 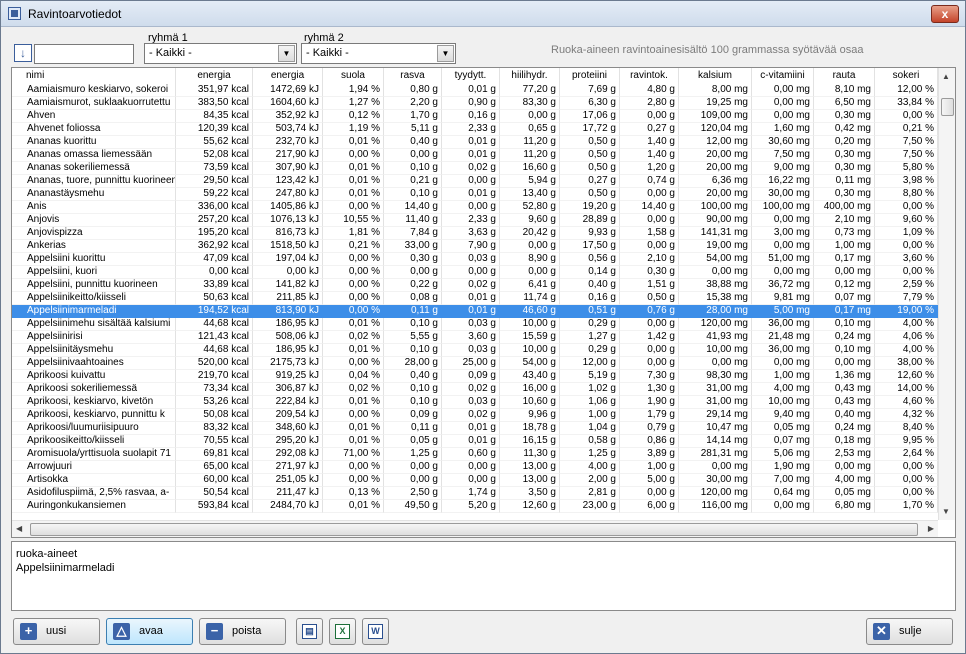 I want to click on close-button: ✕ sulje, so click(x=909, y=631).